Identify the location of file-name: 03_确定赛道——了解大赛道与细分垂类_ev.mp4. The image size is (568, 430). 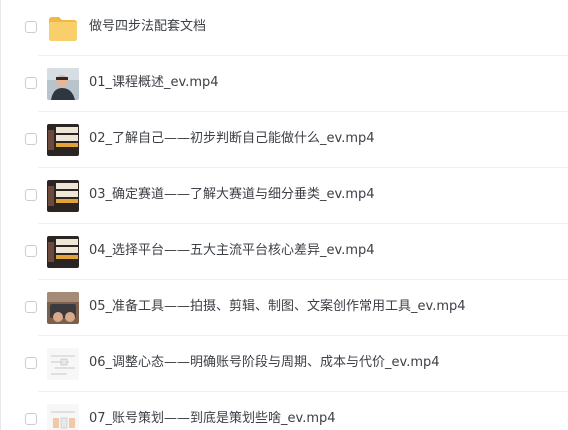
(232, 195).